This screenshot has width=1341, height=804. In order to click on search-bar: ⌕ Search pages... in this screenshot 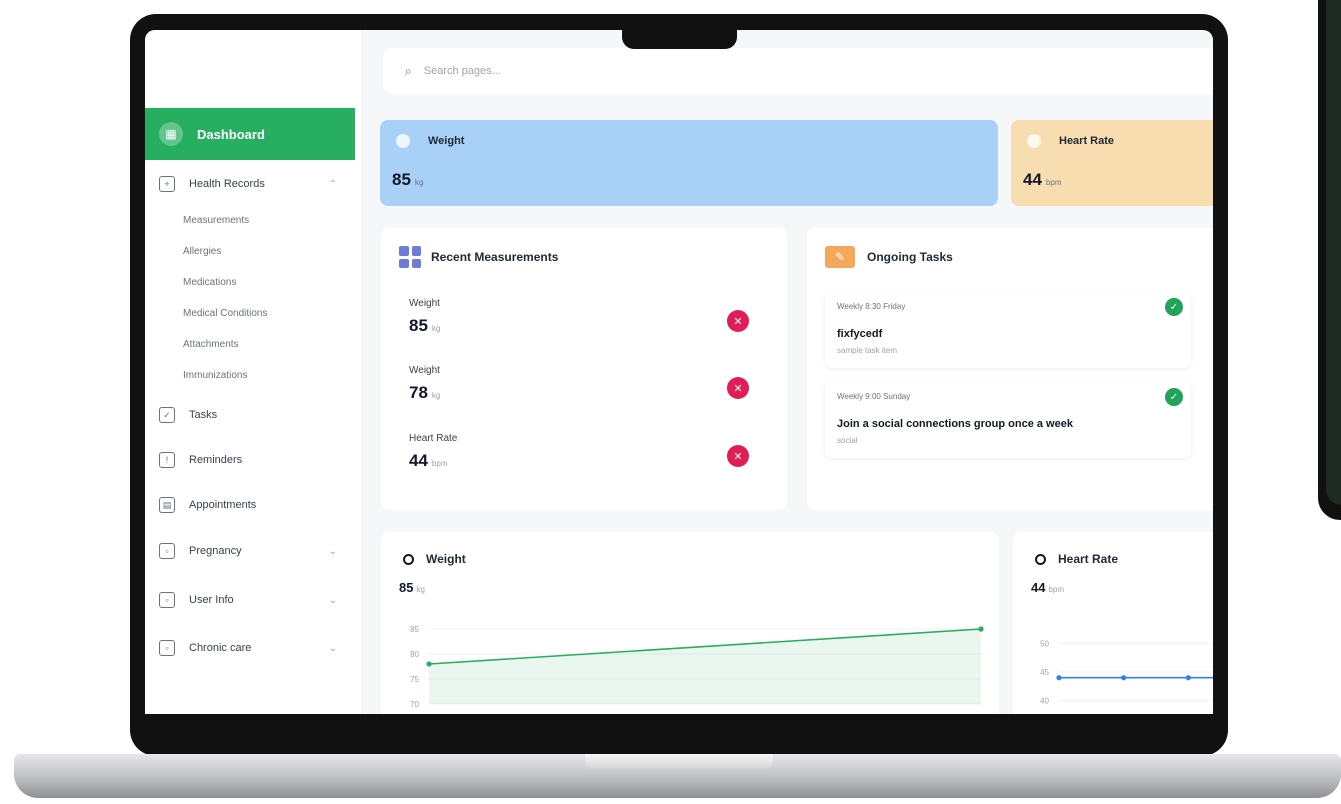, I will do `click(798, 71)`.